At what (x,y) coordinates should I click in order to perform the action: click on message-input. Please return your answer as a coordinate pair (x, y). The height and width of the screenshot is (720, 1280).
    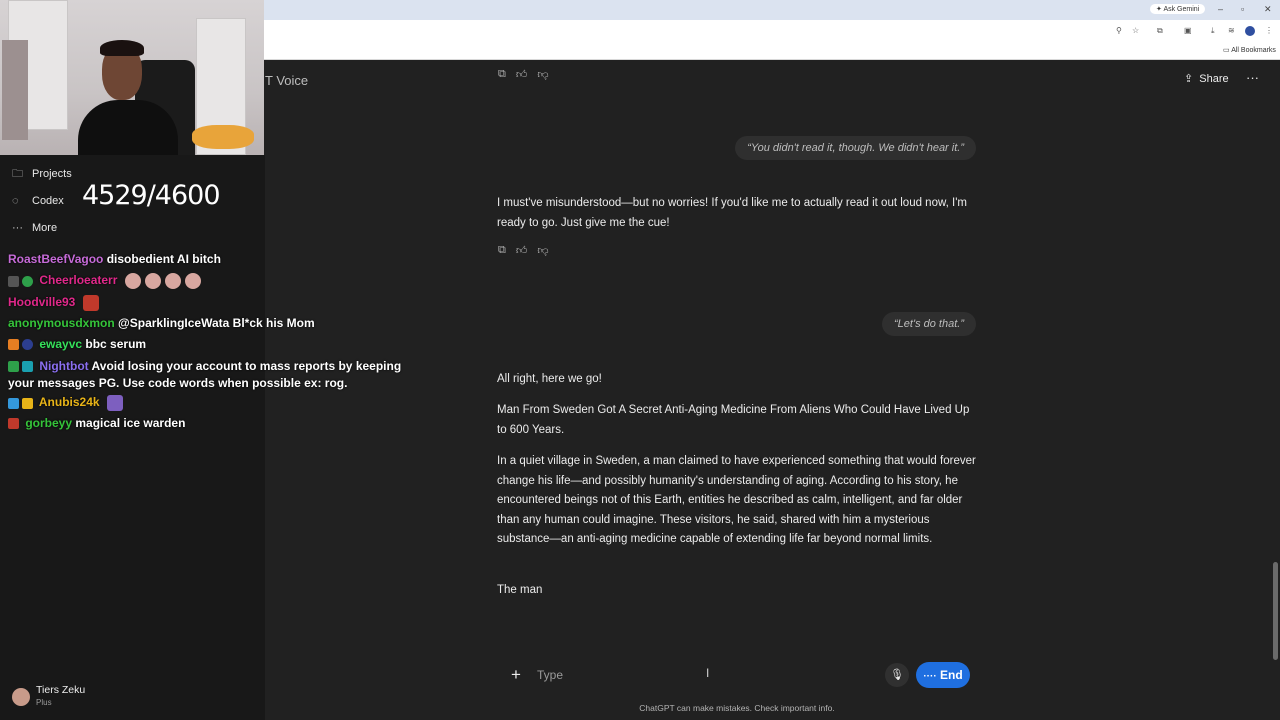
    Looking at the image, I should click on (687, 675).